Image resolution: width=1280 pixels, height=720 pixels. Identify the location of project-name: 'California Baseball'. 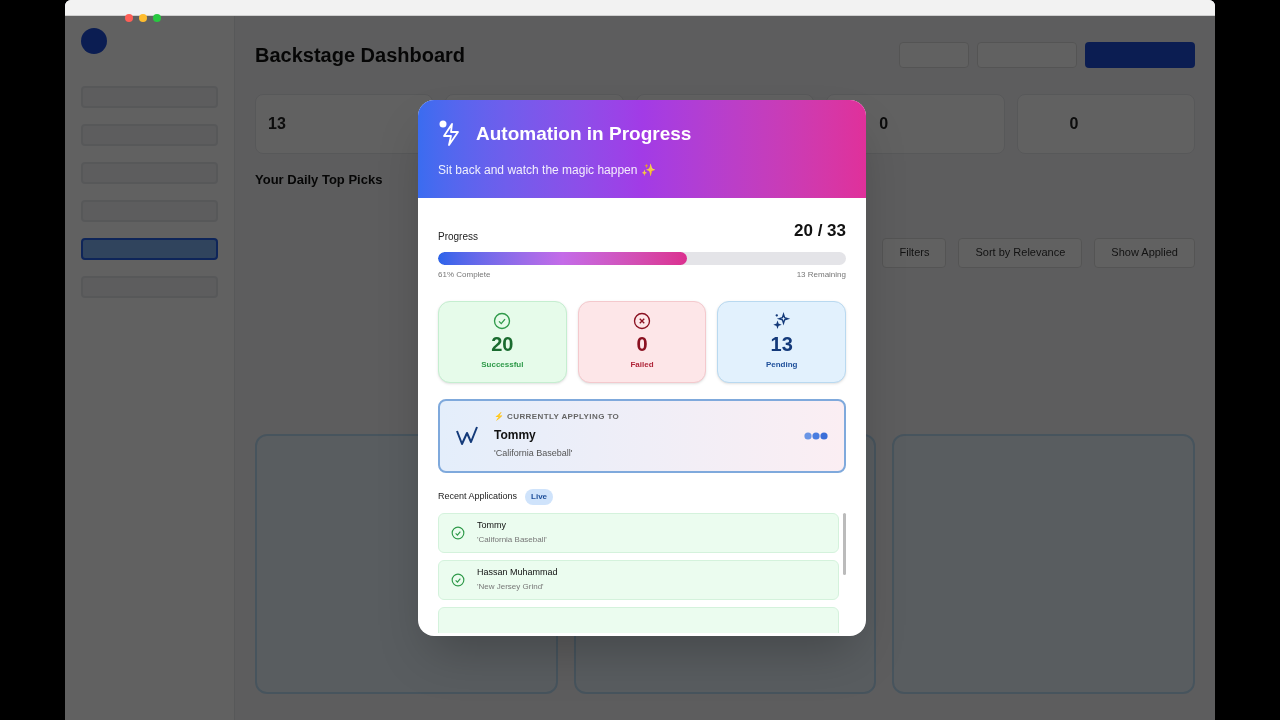
(512, 540).